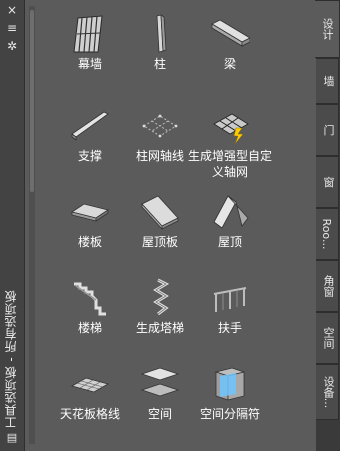  I want to click on slab-icon, so click(90, 212).